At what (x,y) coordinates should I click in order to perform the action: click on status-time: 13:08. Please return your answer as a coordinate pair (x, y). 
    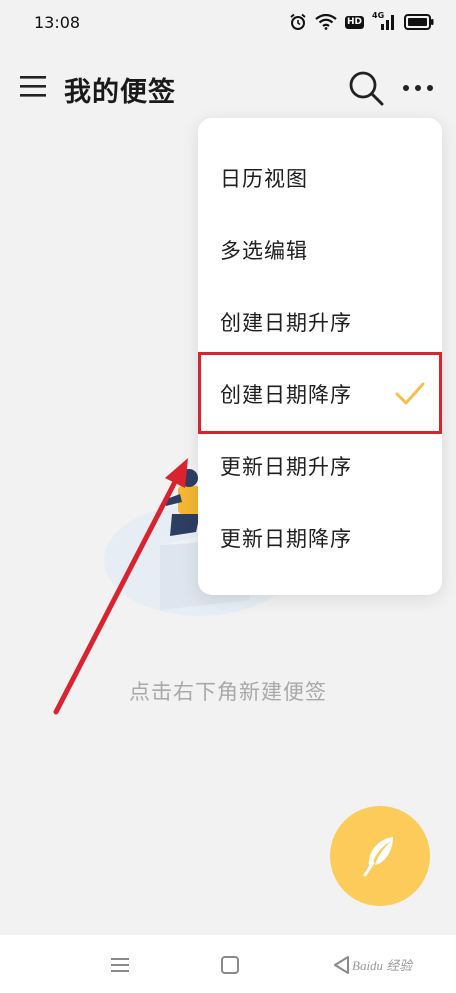
    Looking at the image, I should click on (57, 22).